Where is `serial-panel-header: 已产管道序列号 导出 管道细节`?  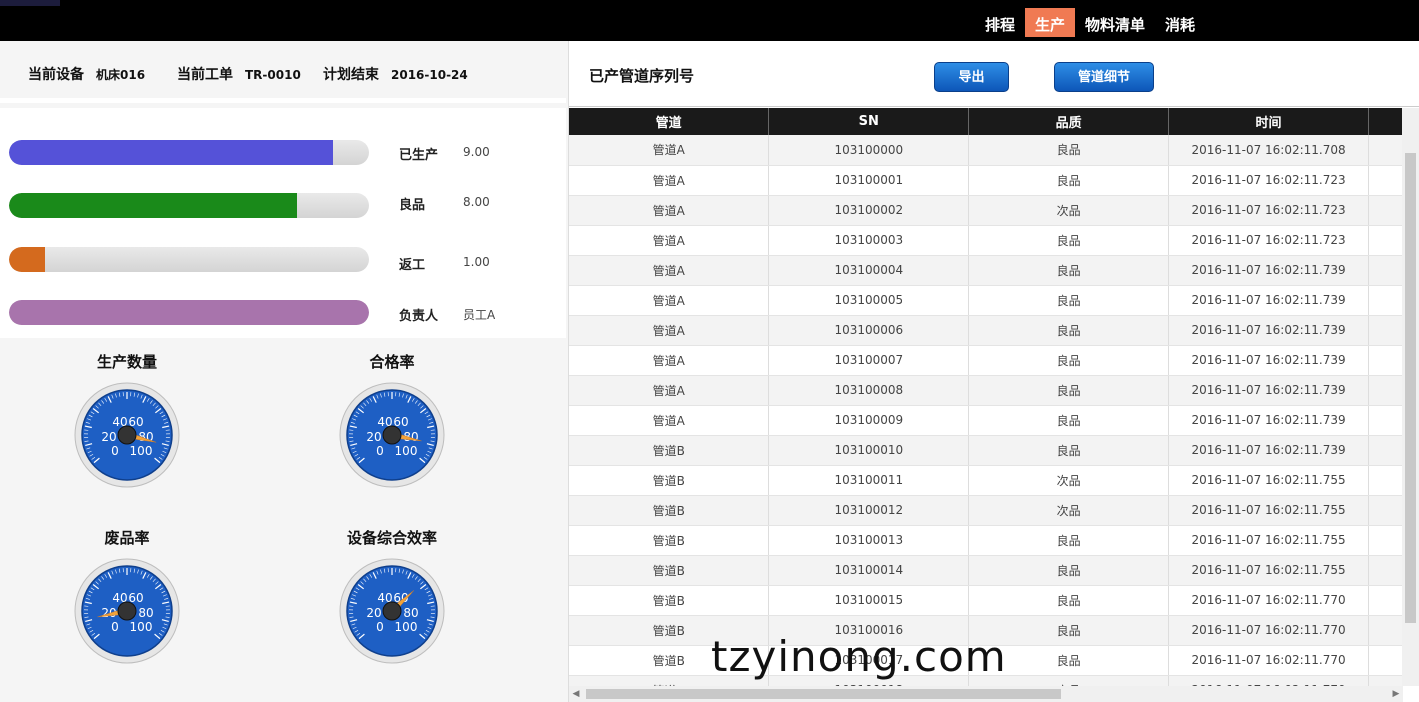
serial-panel-header: 已产管道序列号 导出 管道细节 is located at coordinates (994, 74).